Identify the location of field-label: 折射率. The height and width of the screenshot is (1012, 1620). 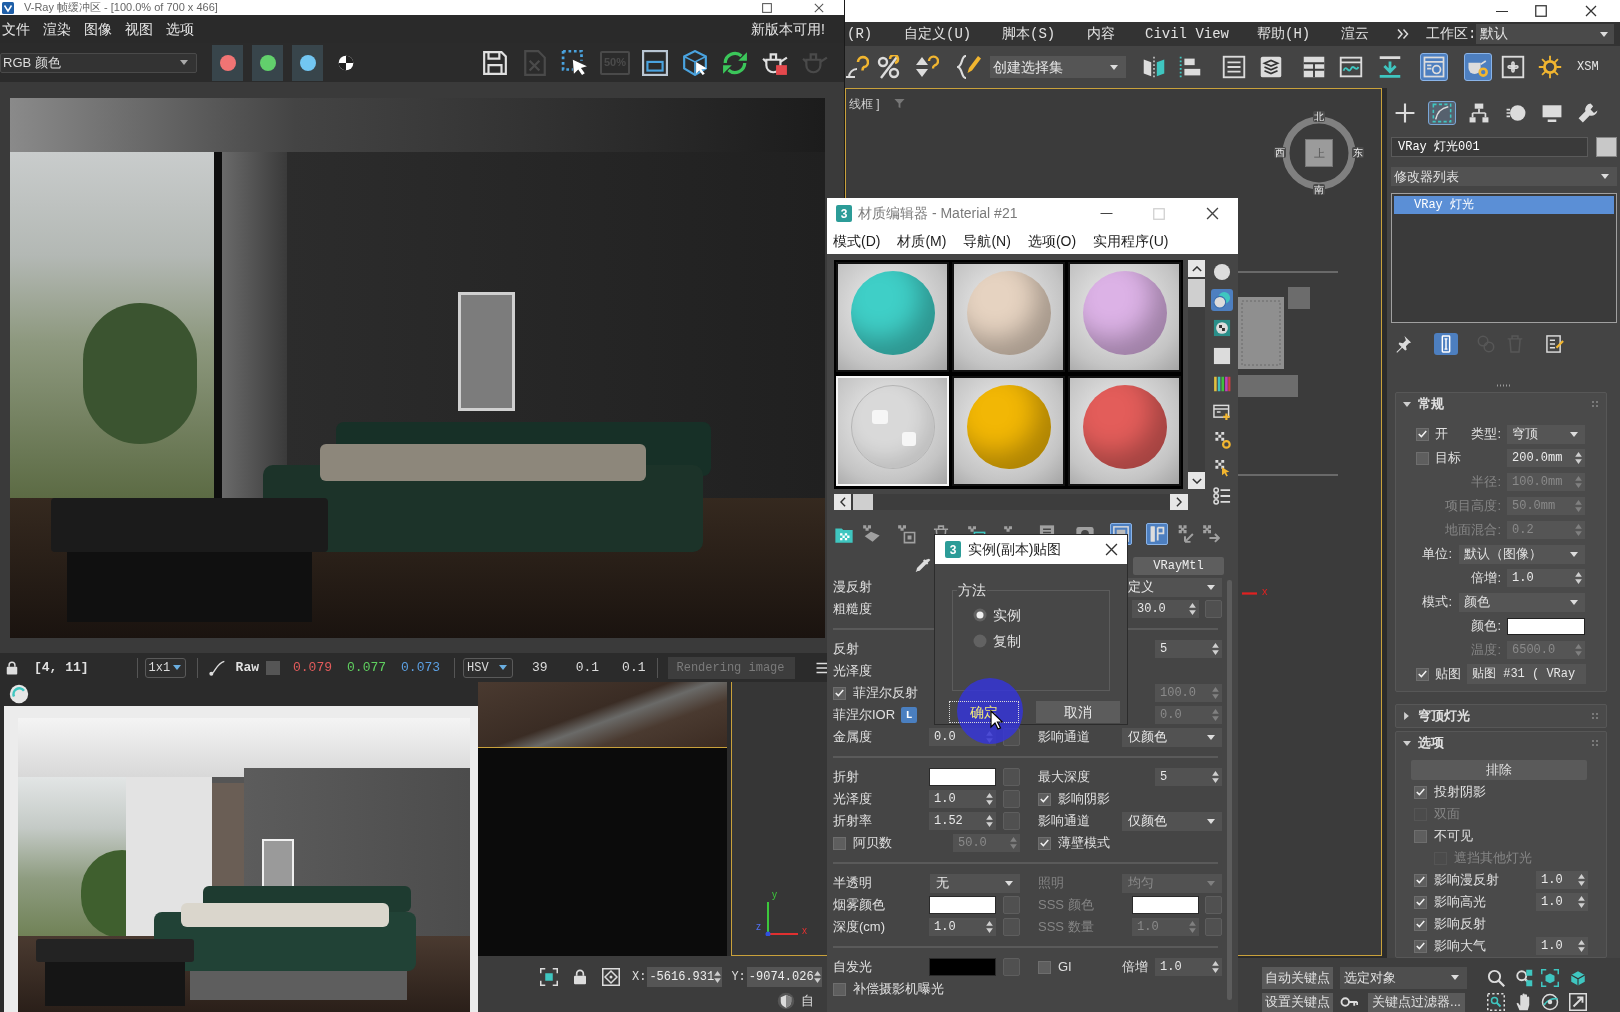
(852, 821).